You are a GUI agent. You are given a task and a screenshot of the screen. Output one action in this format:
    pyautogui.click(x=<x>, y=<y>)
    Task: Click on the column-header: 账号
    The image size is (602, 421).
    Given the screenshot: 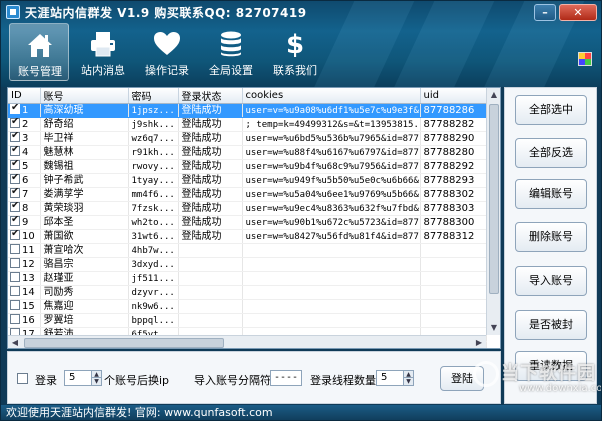 What is the action you would take?
    pyautogui.click(x=84, y=96)
    